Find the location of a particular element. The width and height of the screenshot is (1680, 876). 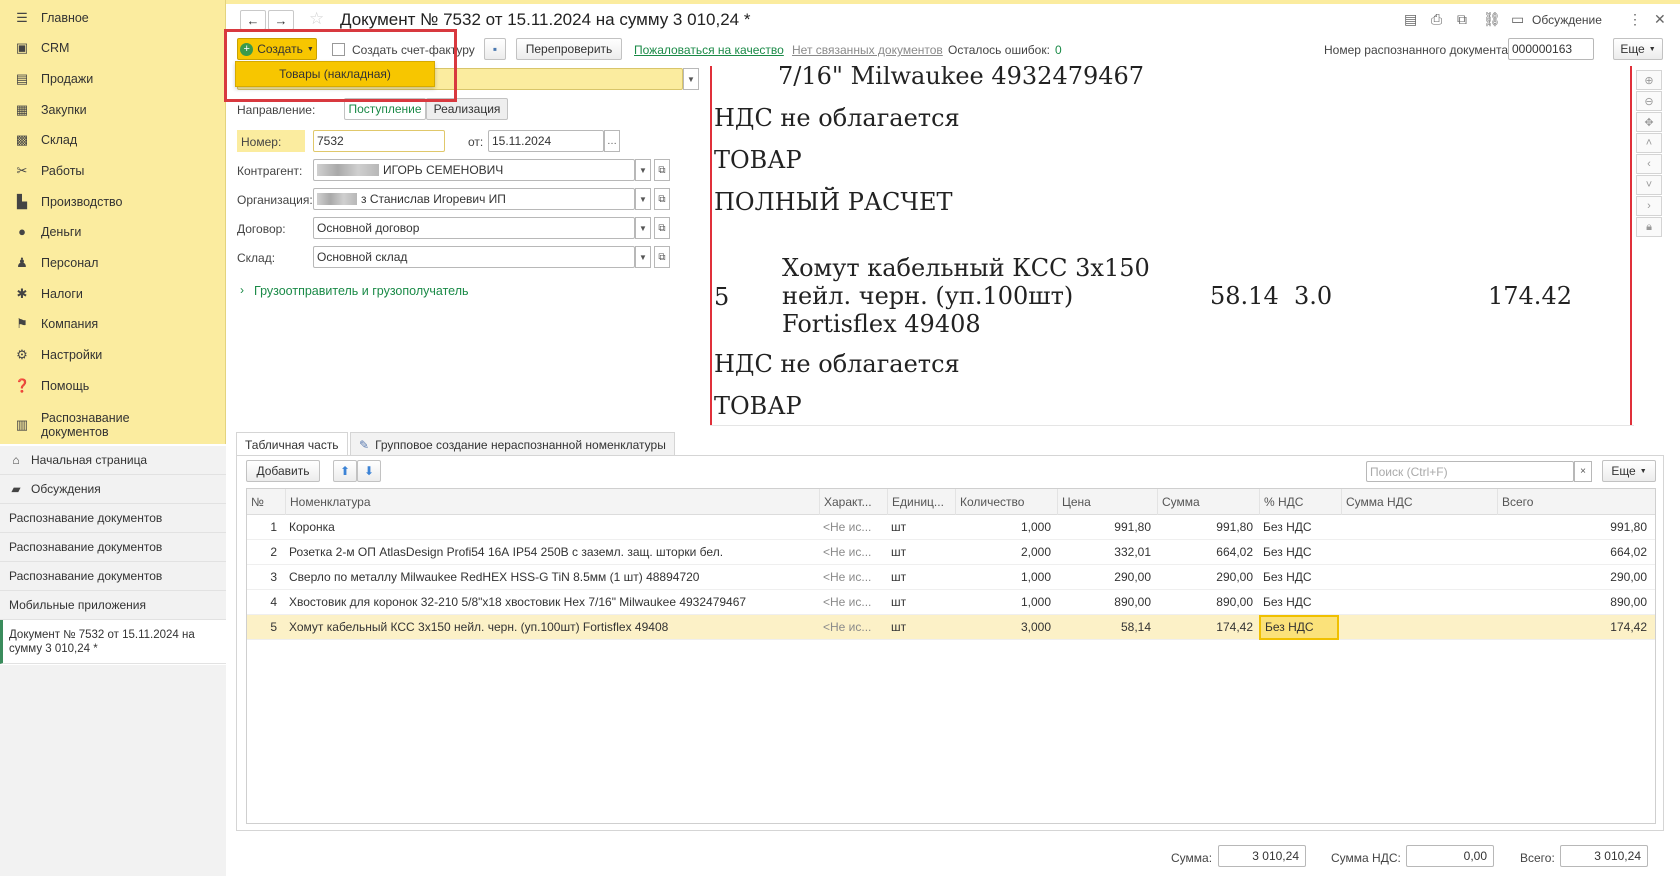

section-works: ✂ Работы is located at coordinates (113, 171).